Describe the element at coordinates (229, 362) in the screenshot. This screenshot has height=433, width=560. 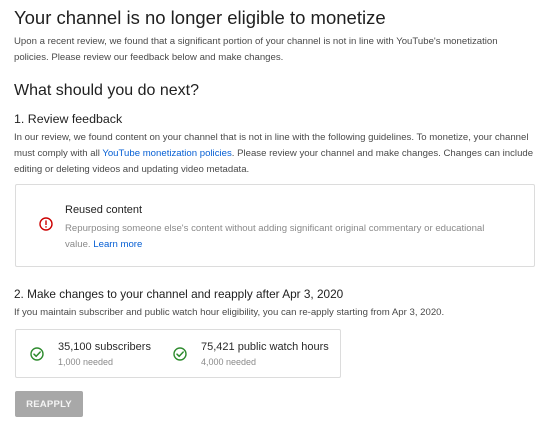
I see `watch-hours-needed: 4,000 needed` at that location.